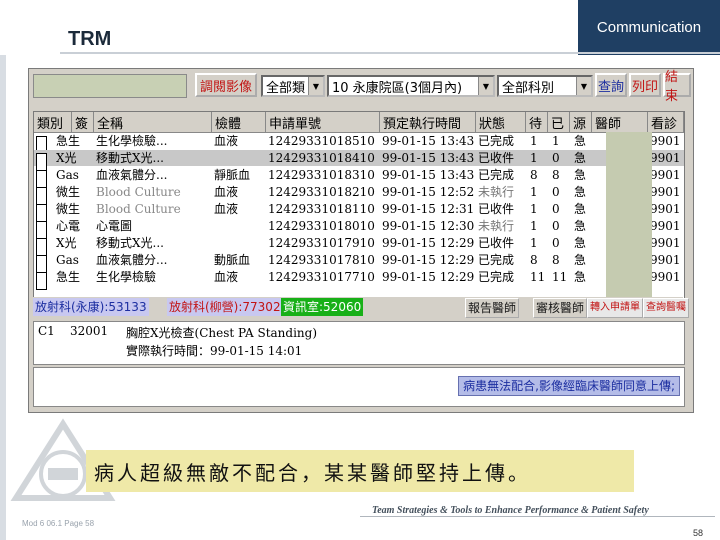 Image resolution: width=720 pixels, height=540 pixels. What do you see at coordinates (126, 277) in the screenshot?
I see `table-cell: 生化學檢驗` at bounding box center [126, 277].